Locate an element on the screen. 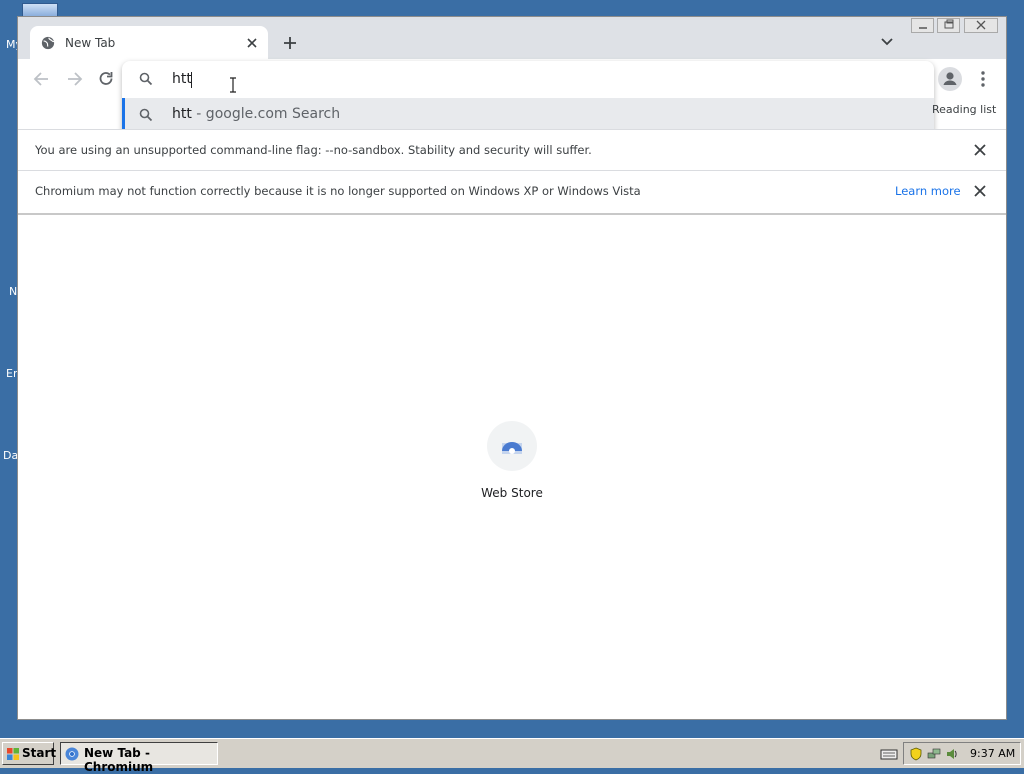 The height and width of the screenshot is (774, 1024). tab-search-chevron-icon is located at coordinates (887, 42).